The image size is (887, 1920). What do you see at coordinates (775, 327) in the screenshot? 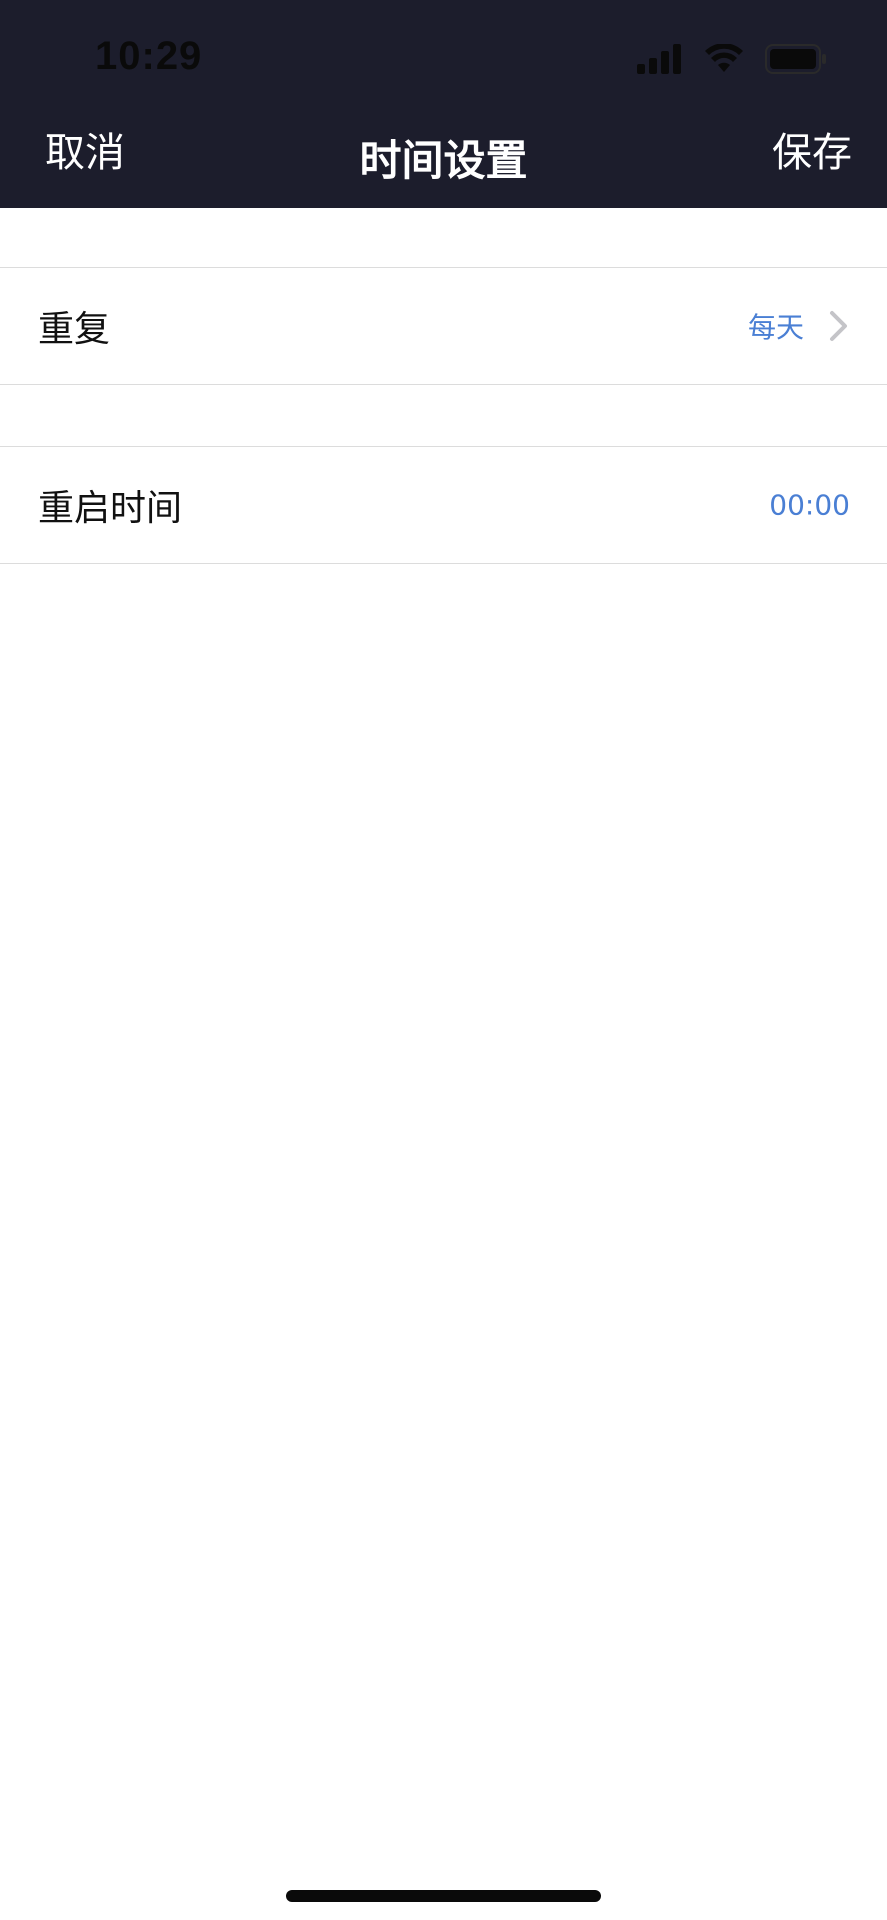
I see `repeat-value: 每天` at bounding box center [775, 327].